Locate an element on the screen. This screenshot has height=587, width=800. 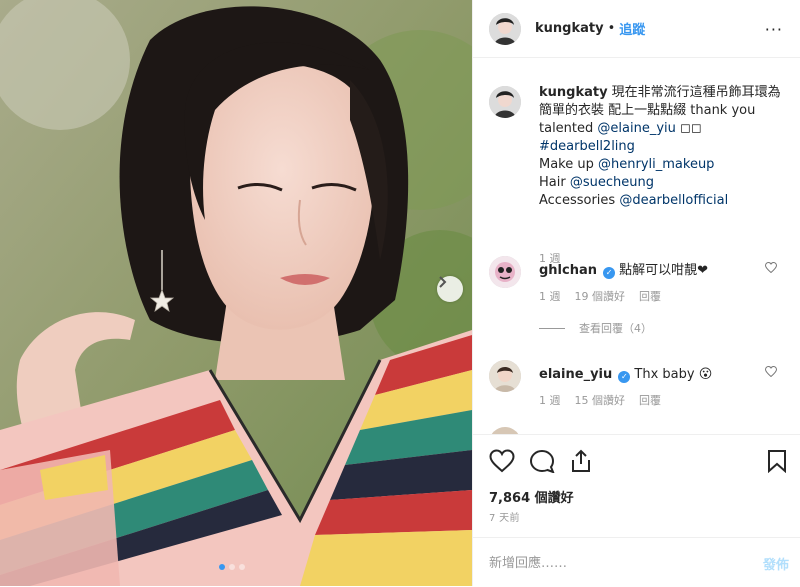
hair-label: Hair is located at coordinates (552, 182).